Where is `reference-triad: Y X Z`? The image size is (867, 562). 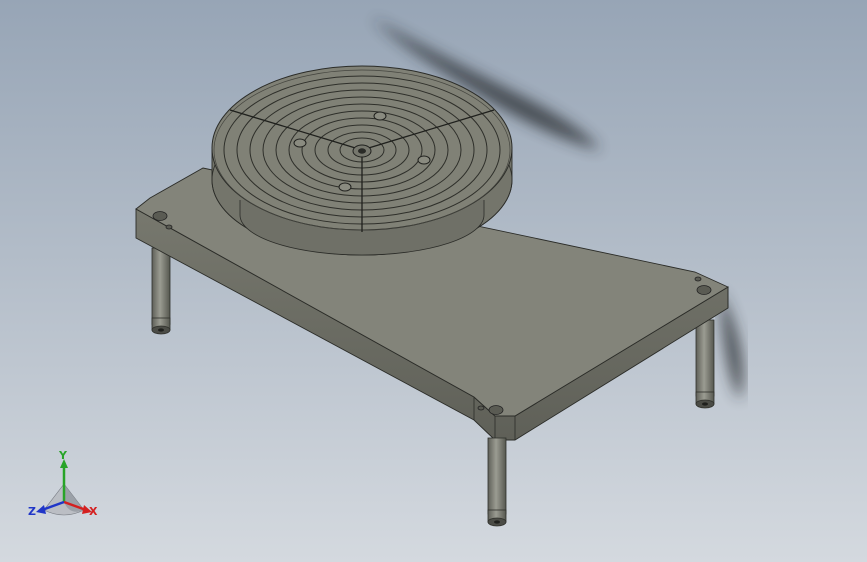 reference-triad: Y X Z is located at coordinates (63, 483).